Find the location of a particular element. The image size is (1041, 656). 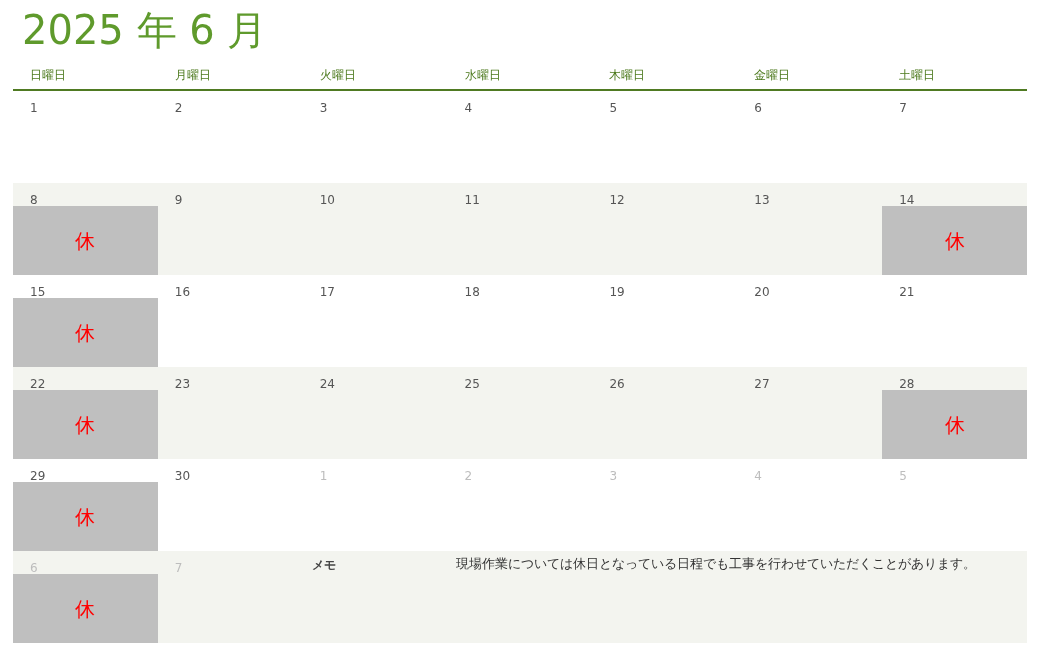

weekday-header: 月曜日 is located at coordinates (192, 75).